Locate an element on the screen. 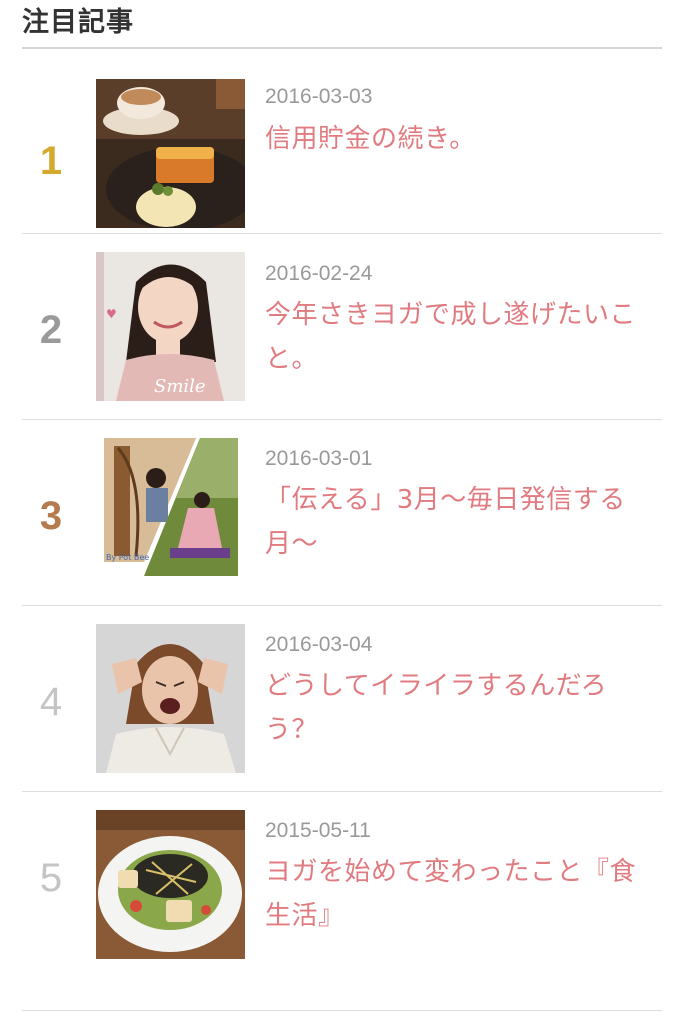  rank-number: 1 is located at coordinates (51, 161).